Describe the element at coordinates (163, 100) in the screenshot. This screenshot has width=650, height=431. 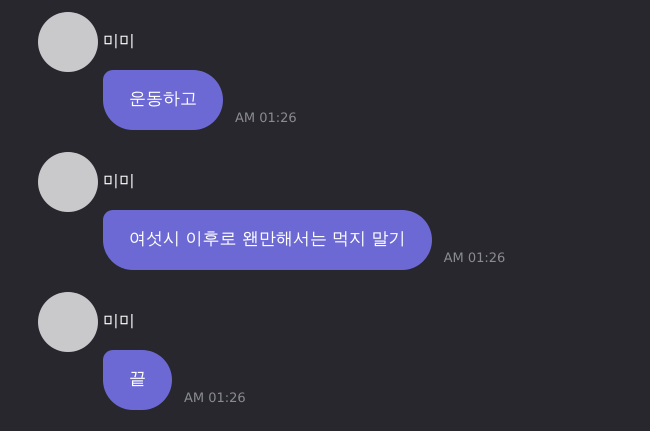
I see `message-bubble: 운동하고` at that location.